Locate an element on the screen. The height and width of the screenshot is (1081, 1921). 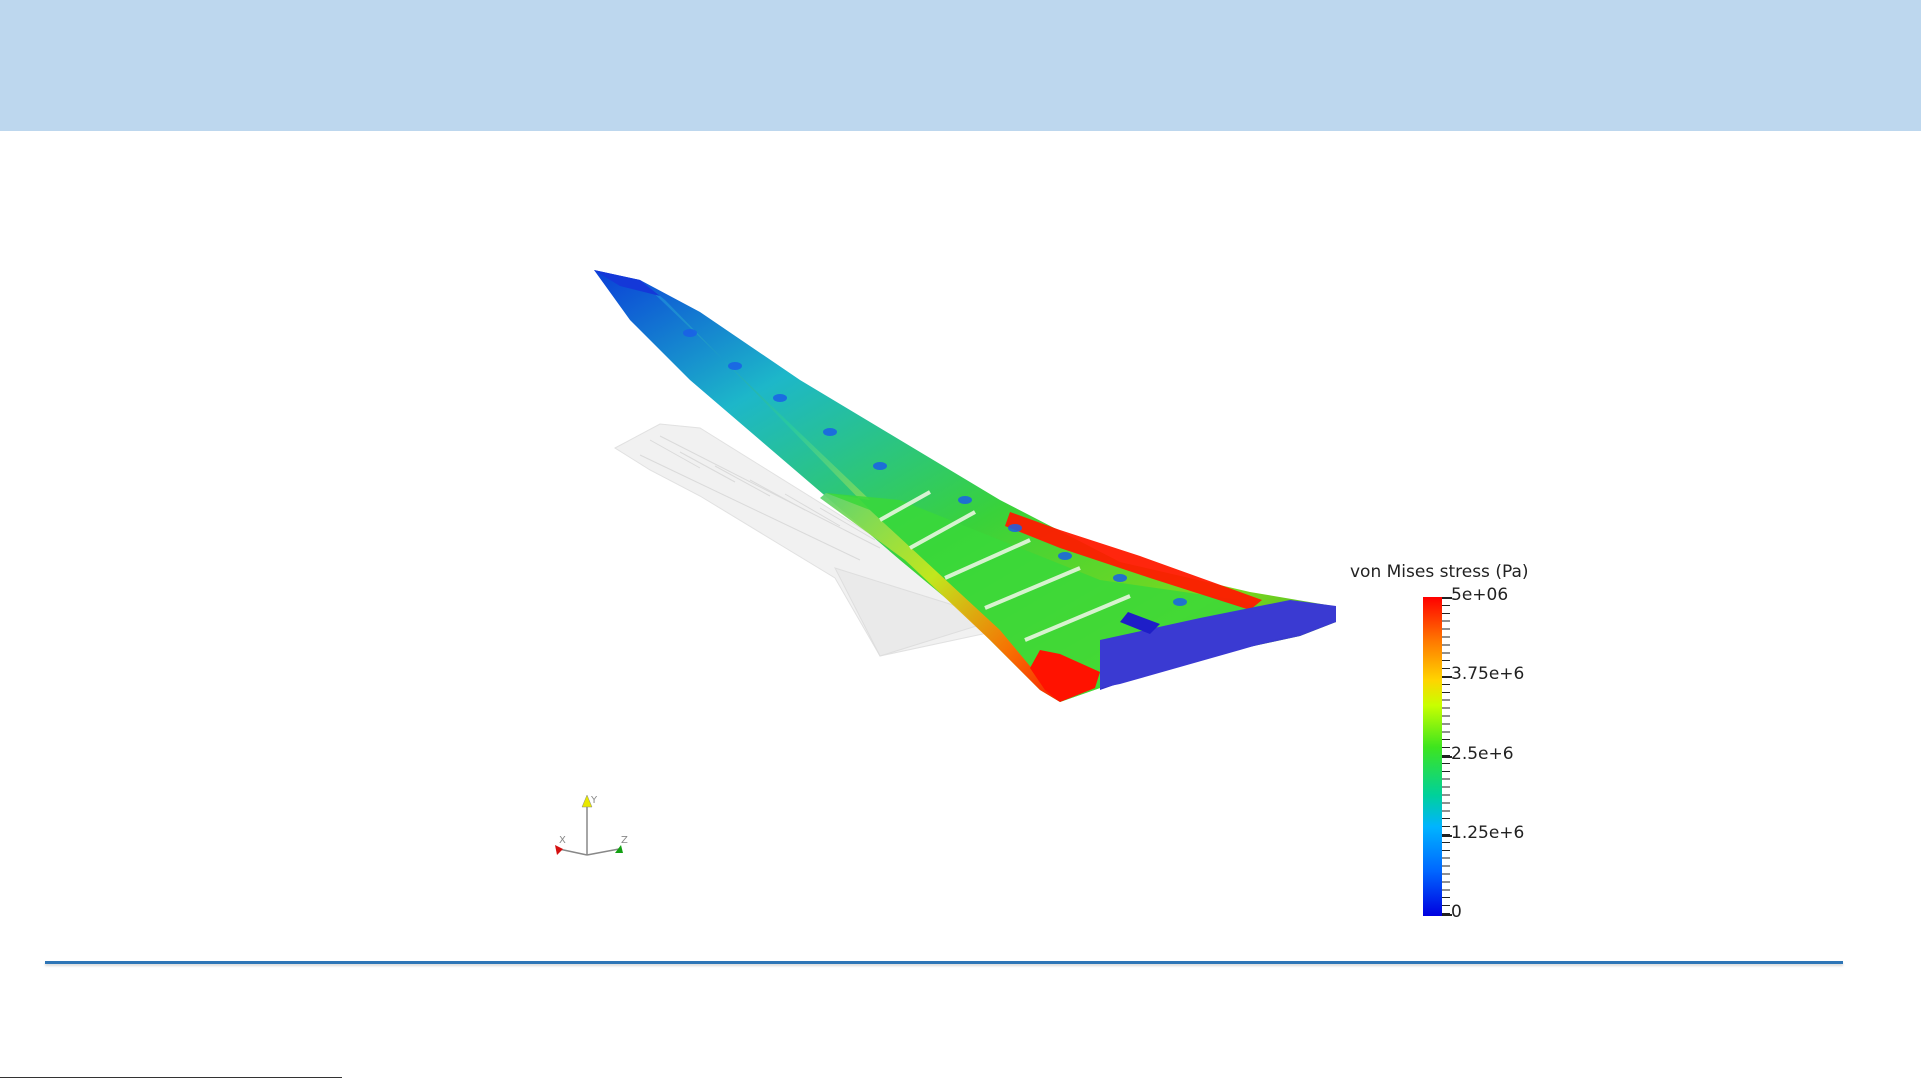
colorbar-tick-label: 2.5e+6 is located at coordinates (1482, 754).